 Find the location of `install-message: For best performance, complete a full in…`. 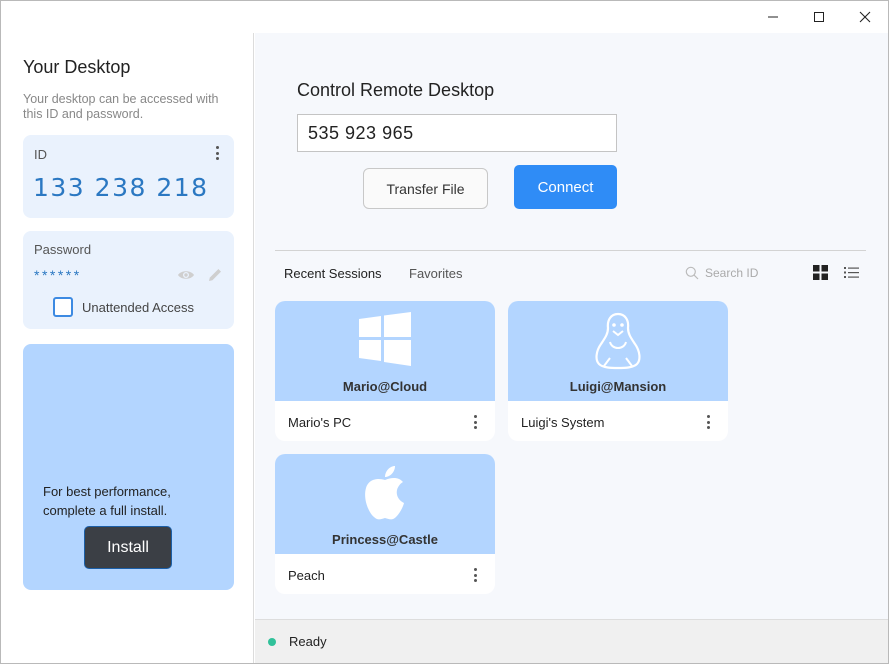

install-message: For best performance, complete a full in… is located at coordinates (107, 501).